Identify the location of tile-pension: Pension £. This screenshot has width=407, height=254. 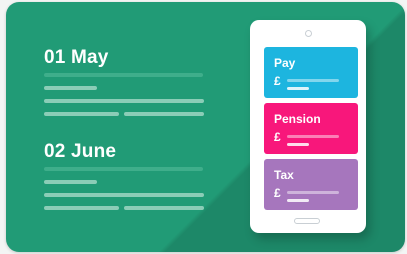
(311, 128).